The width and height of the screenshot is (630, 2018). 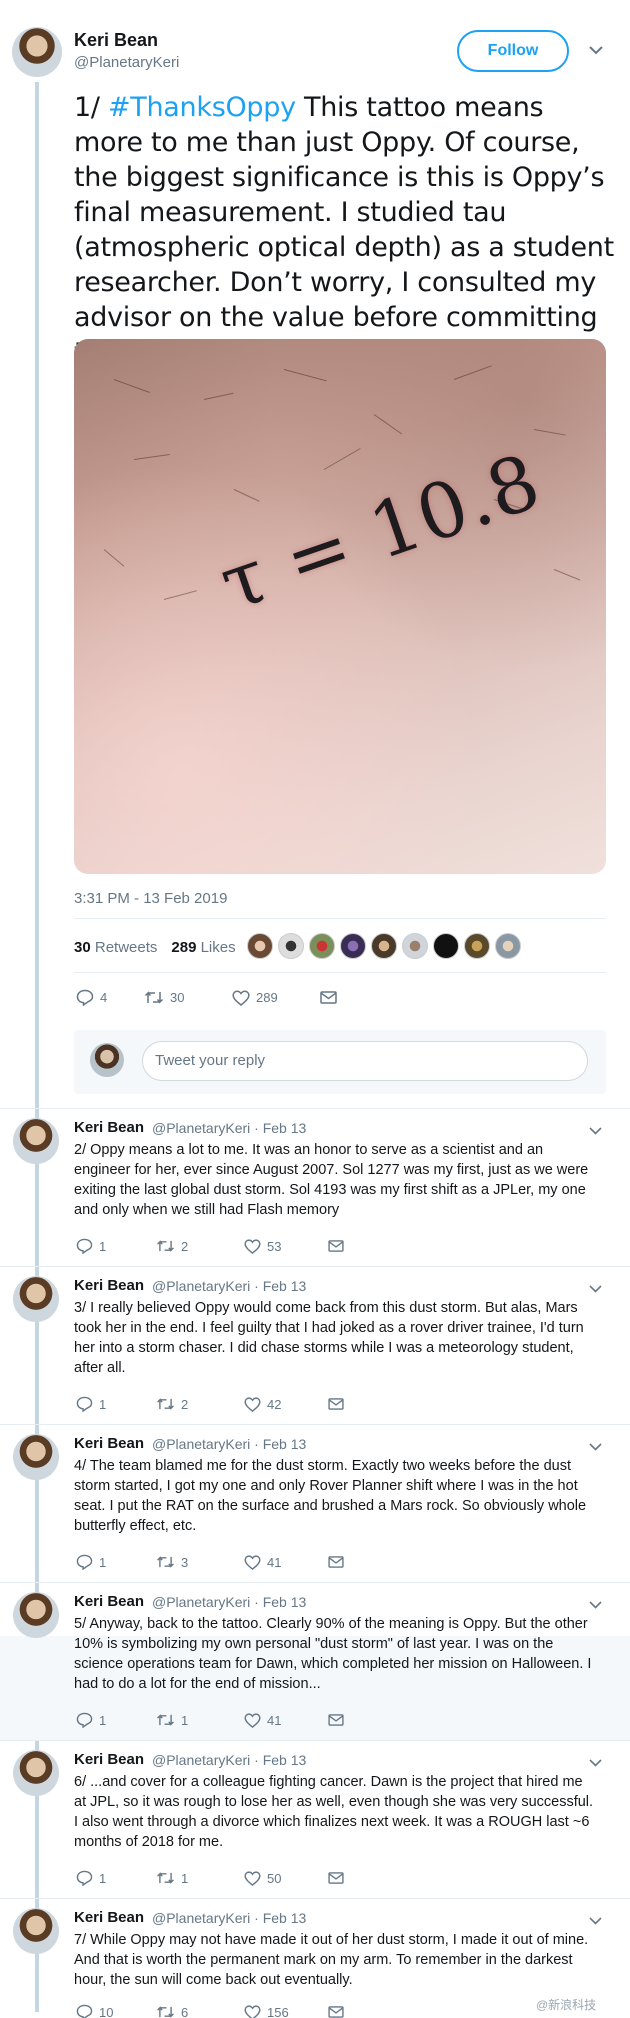 I want to click on reply-actions: 1 2 42, so click(x=210, y=1404).